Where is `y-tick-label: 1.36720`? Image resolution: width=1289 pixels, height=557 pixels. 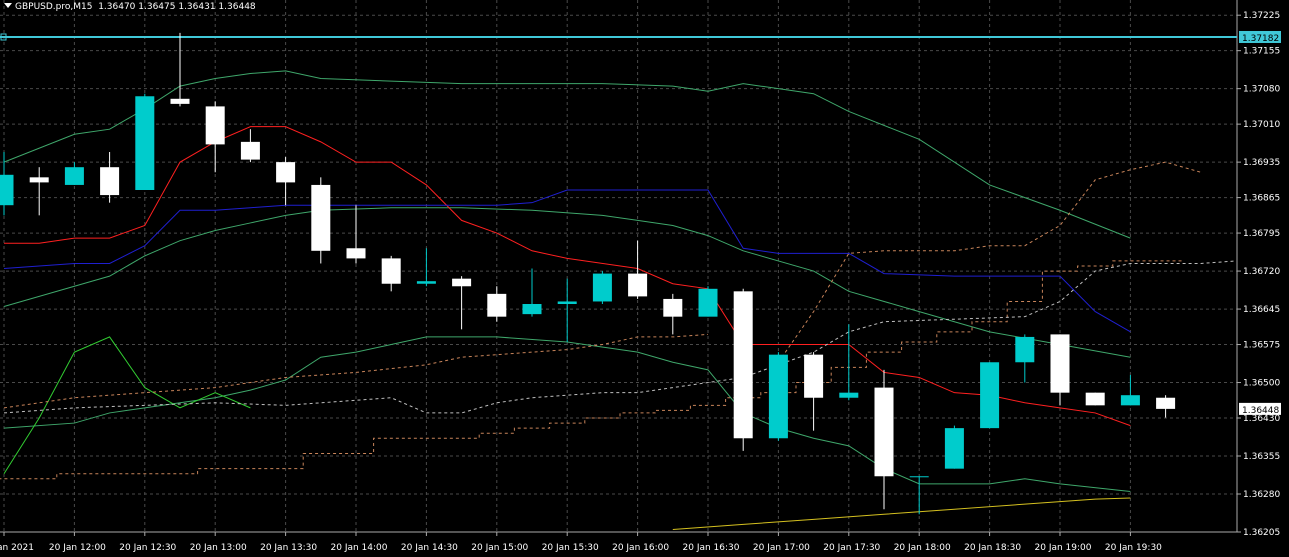
y-tick-label: 1.36720 is located at coordinates (1261, 272).